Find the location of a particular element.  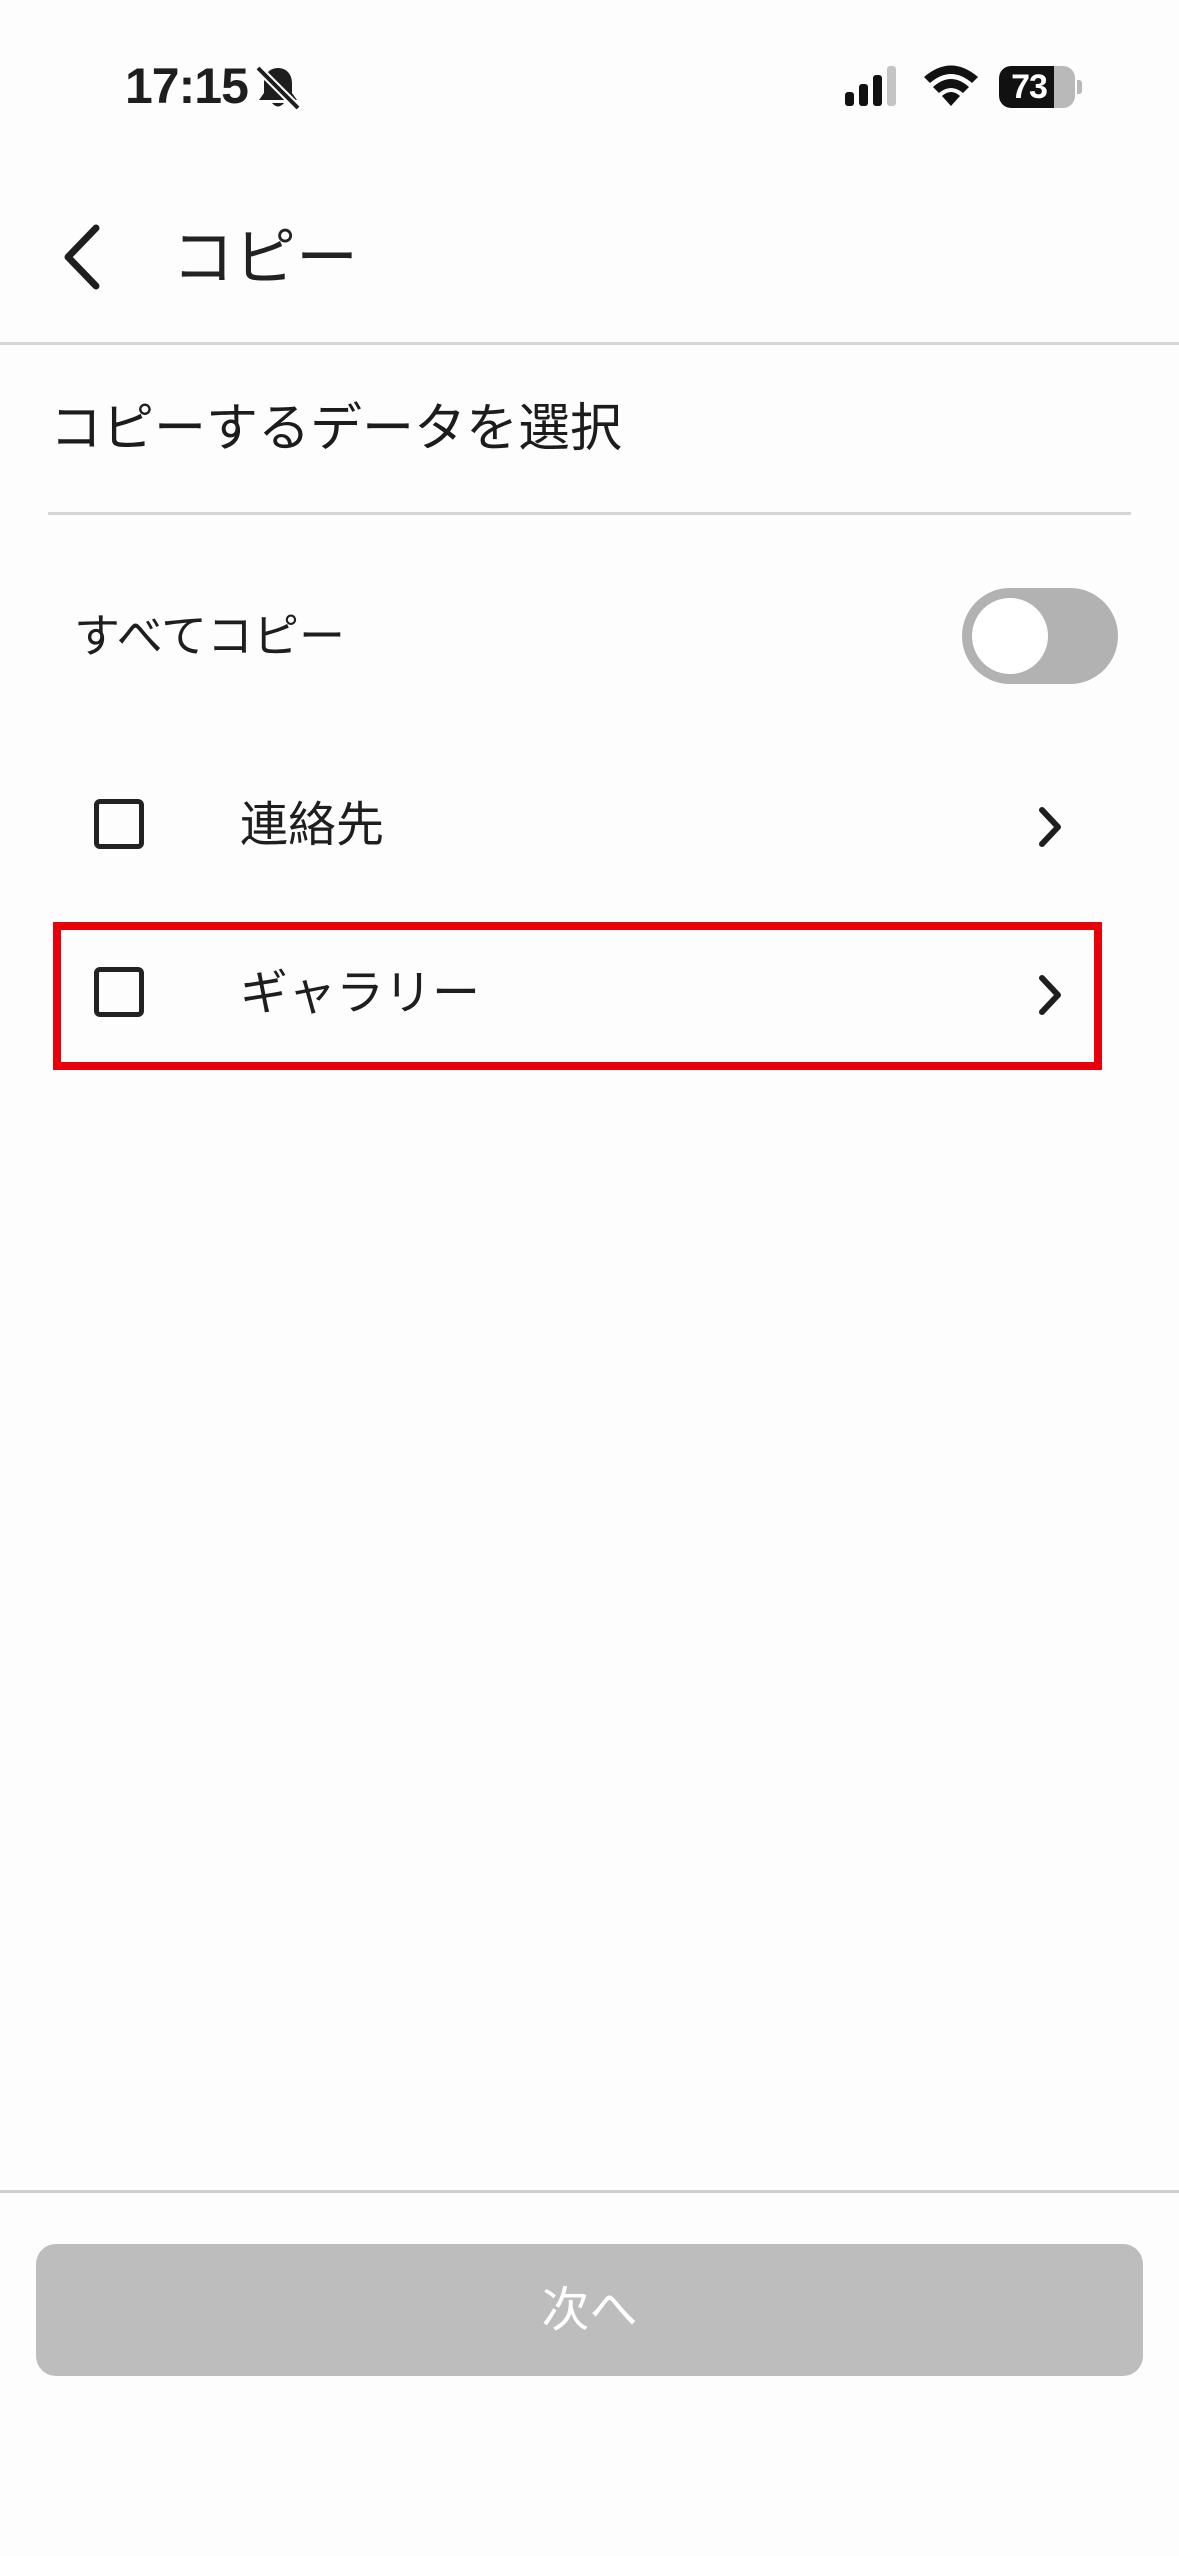

bell-slash-icon is located at coordinates (278, 88).